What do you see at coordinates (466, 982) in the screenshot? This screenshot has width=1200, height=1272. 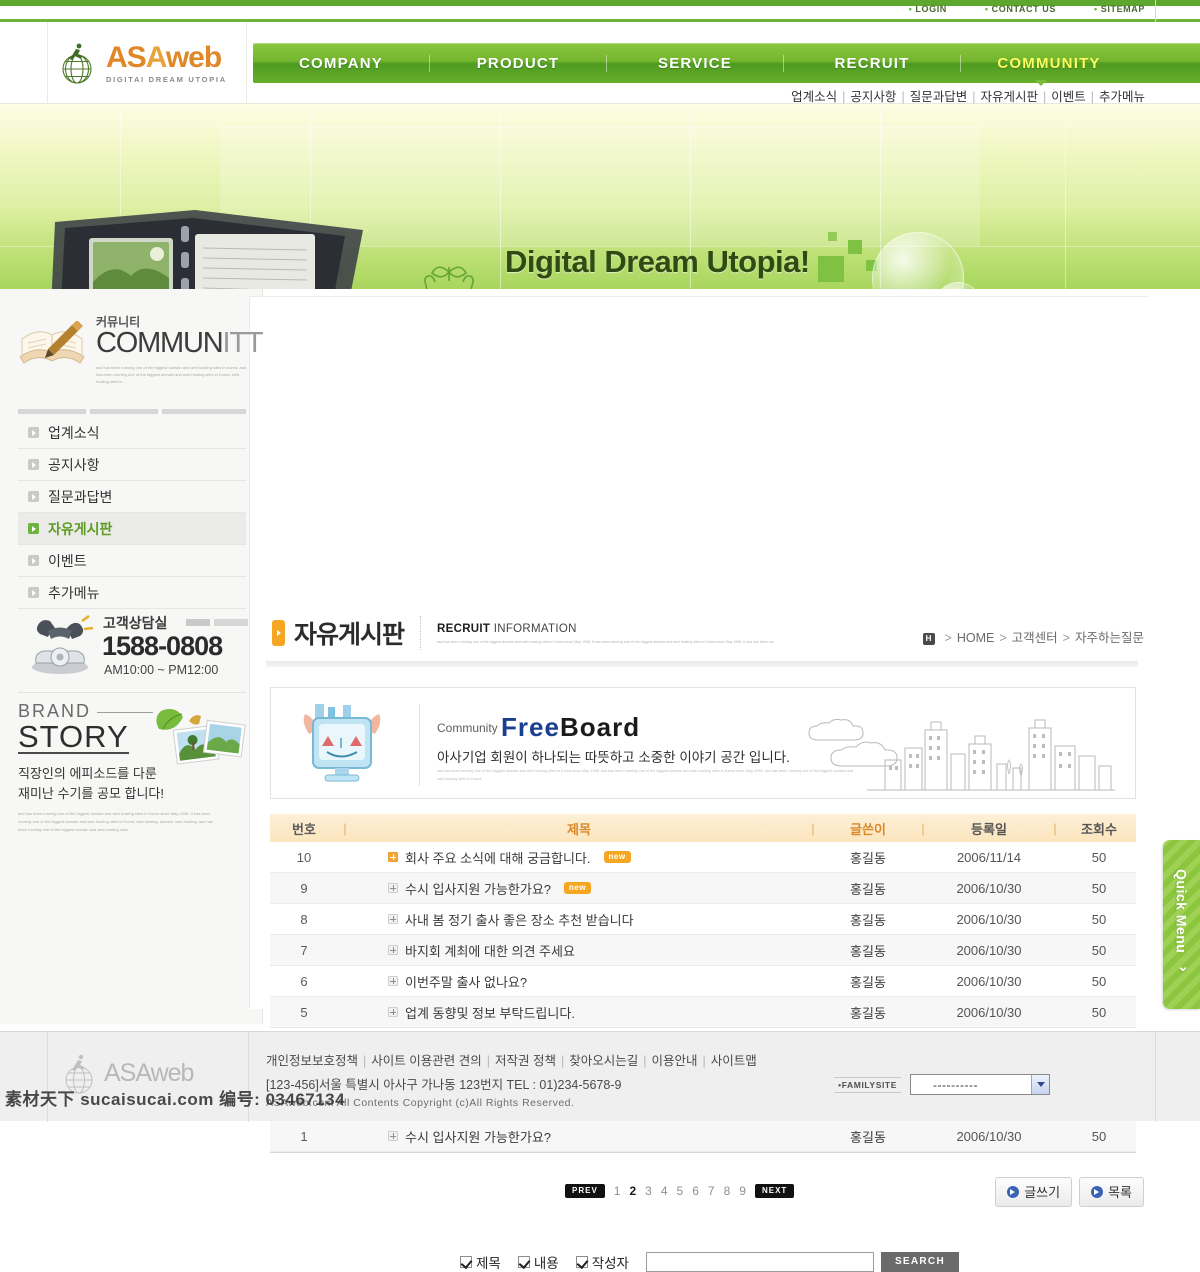 I see `row-title-text: 이번주말 출사 없나요?` at bounding box center [466, 982].